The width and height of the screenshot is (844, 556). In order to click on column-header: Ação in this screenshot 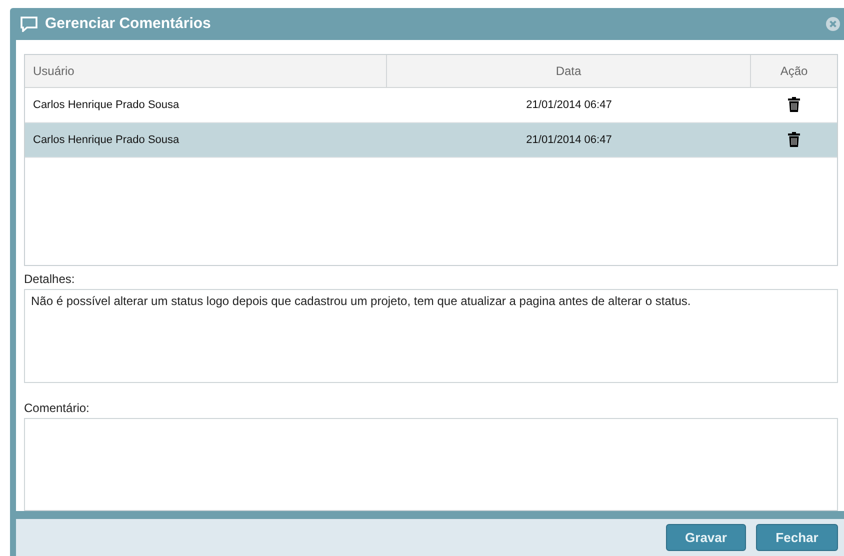, I will do `click(794, 71)`.